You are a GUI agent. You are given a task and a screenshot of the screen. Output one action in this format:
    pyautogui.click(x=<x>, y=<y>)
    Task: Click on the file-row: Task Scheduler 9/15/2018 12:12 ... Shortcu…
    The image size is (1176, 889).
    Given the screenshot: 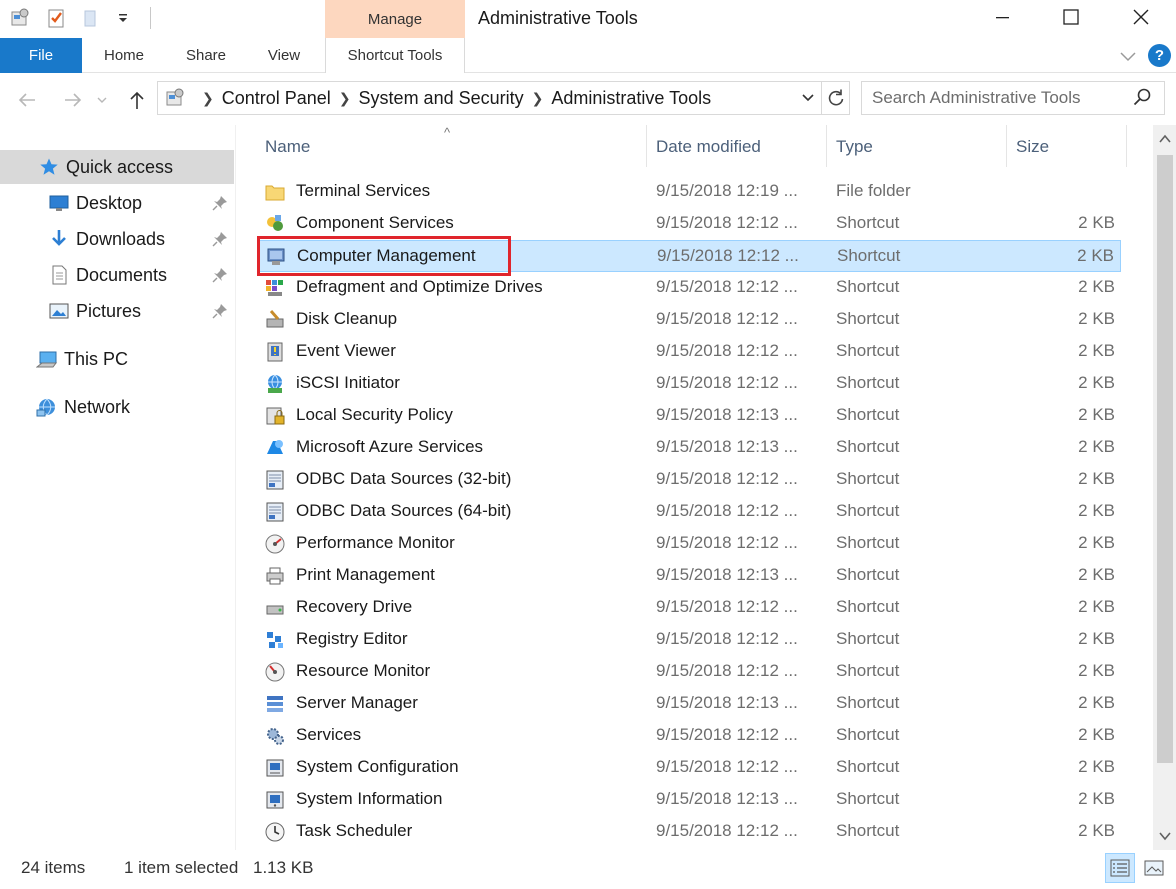 What is the action you would take?
    pyautogui.click(x=689, y=832)
    